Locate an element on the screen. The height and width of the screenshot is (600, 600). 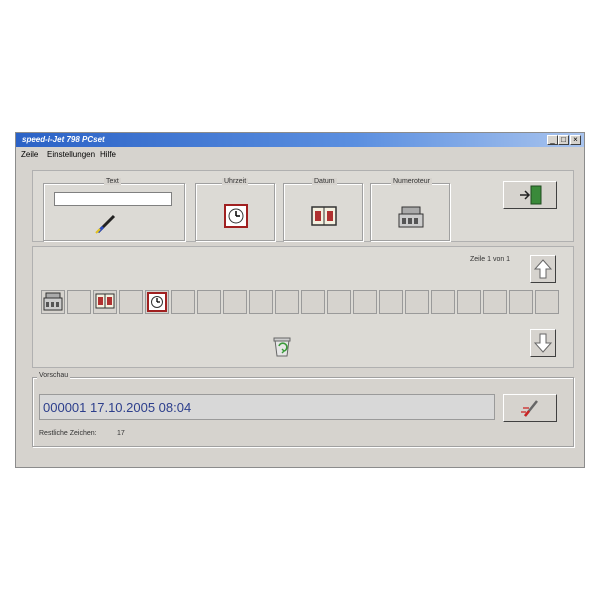
window-title: speed-i-Jet 798 PCset is located at coordinates (63, 139).